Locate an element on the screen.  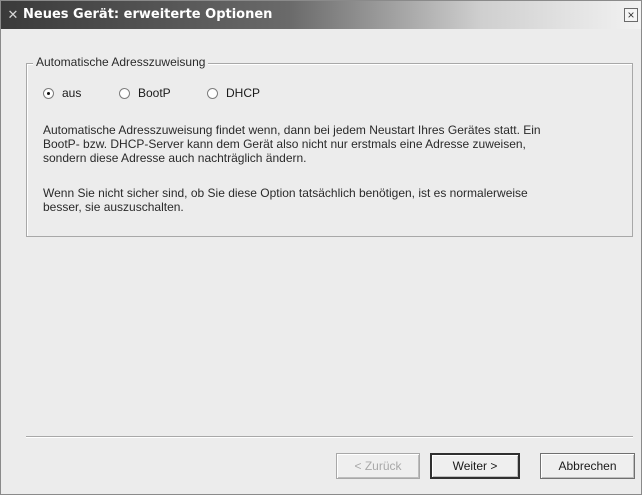
close-icon: × is located at coordinates (631, 15).